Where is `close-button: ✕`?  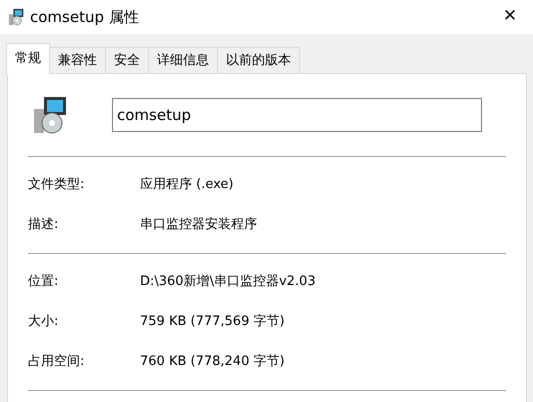 close-button: ✕ is located at coordinates (510, 17).